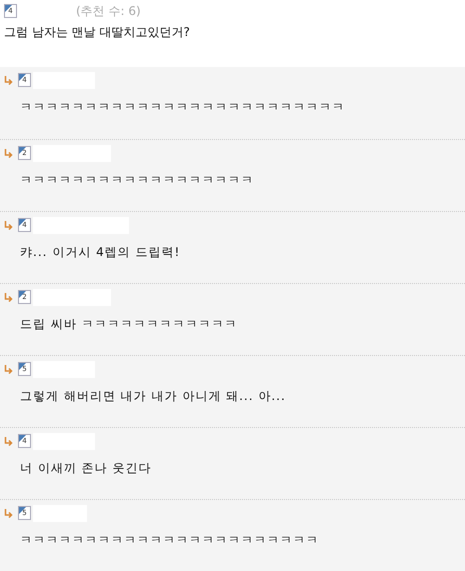 Image resolution: width=465 pixels, height=571 pixels. I want to click on comment-text: 캬... 이거시 4렙의 드립력!, so click(101, 252).